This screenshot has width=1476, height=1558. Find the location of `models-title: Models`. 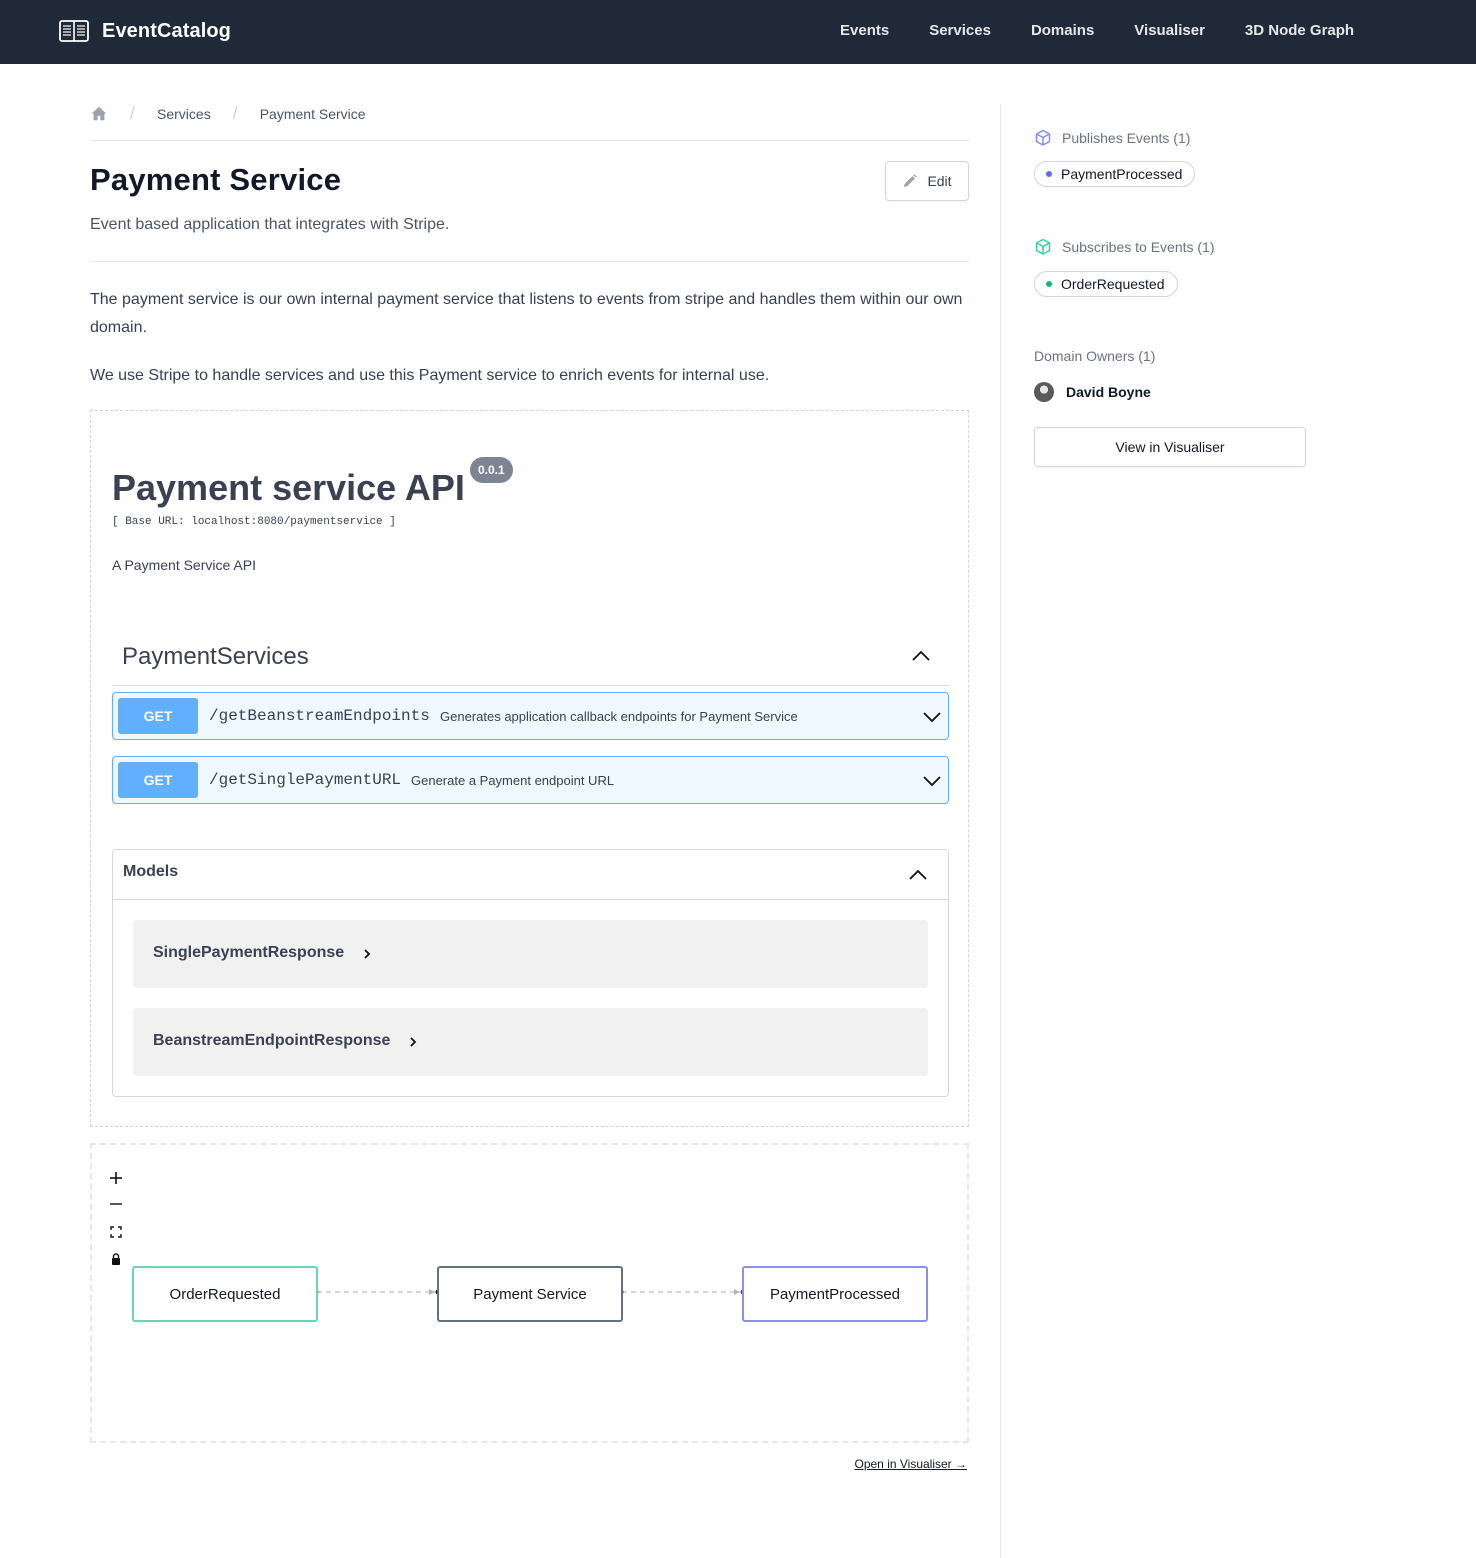

models-title: Models is located at coordinates (151, 871).